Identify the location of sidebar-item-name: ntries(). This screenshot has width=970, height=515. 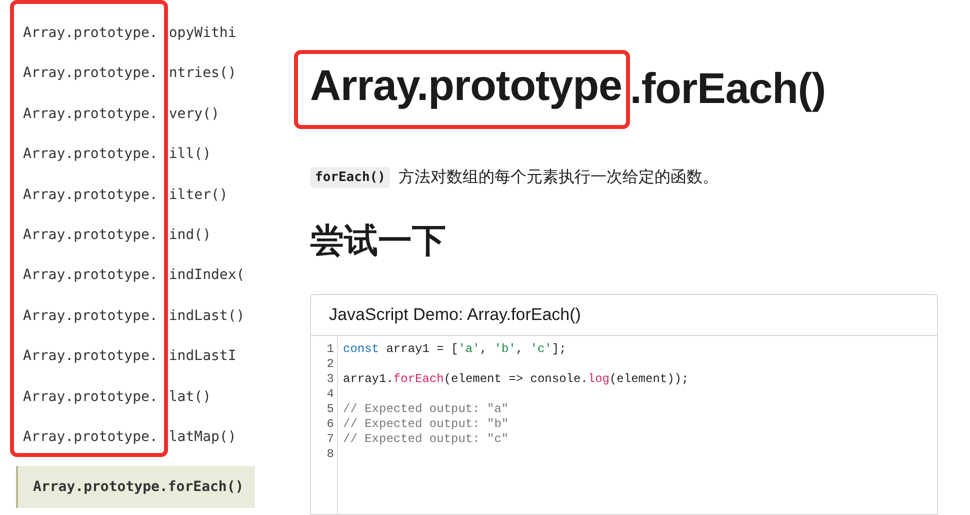
(202, 73).